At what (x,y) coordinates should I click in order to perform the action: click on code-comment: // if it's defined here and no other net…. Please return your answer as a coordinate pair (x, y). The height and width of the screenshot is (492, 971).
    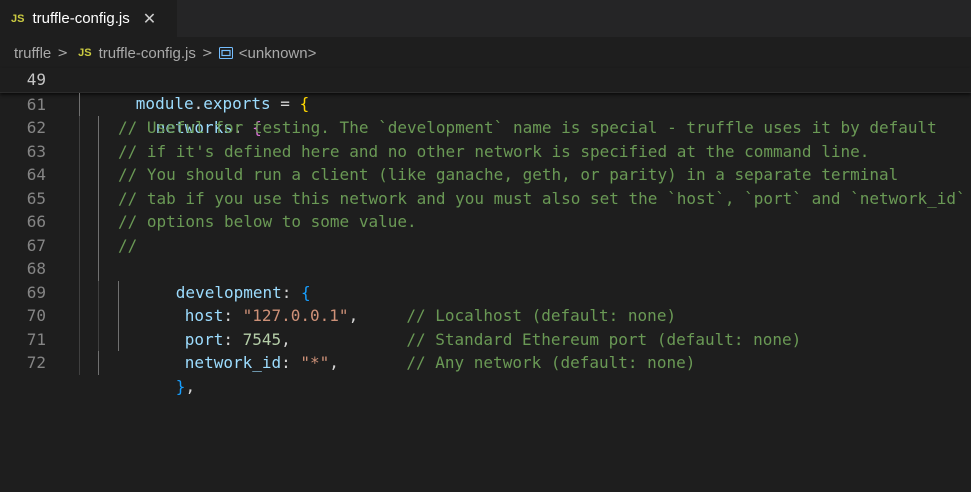
    Looking at the image, I should click on (494, 151).